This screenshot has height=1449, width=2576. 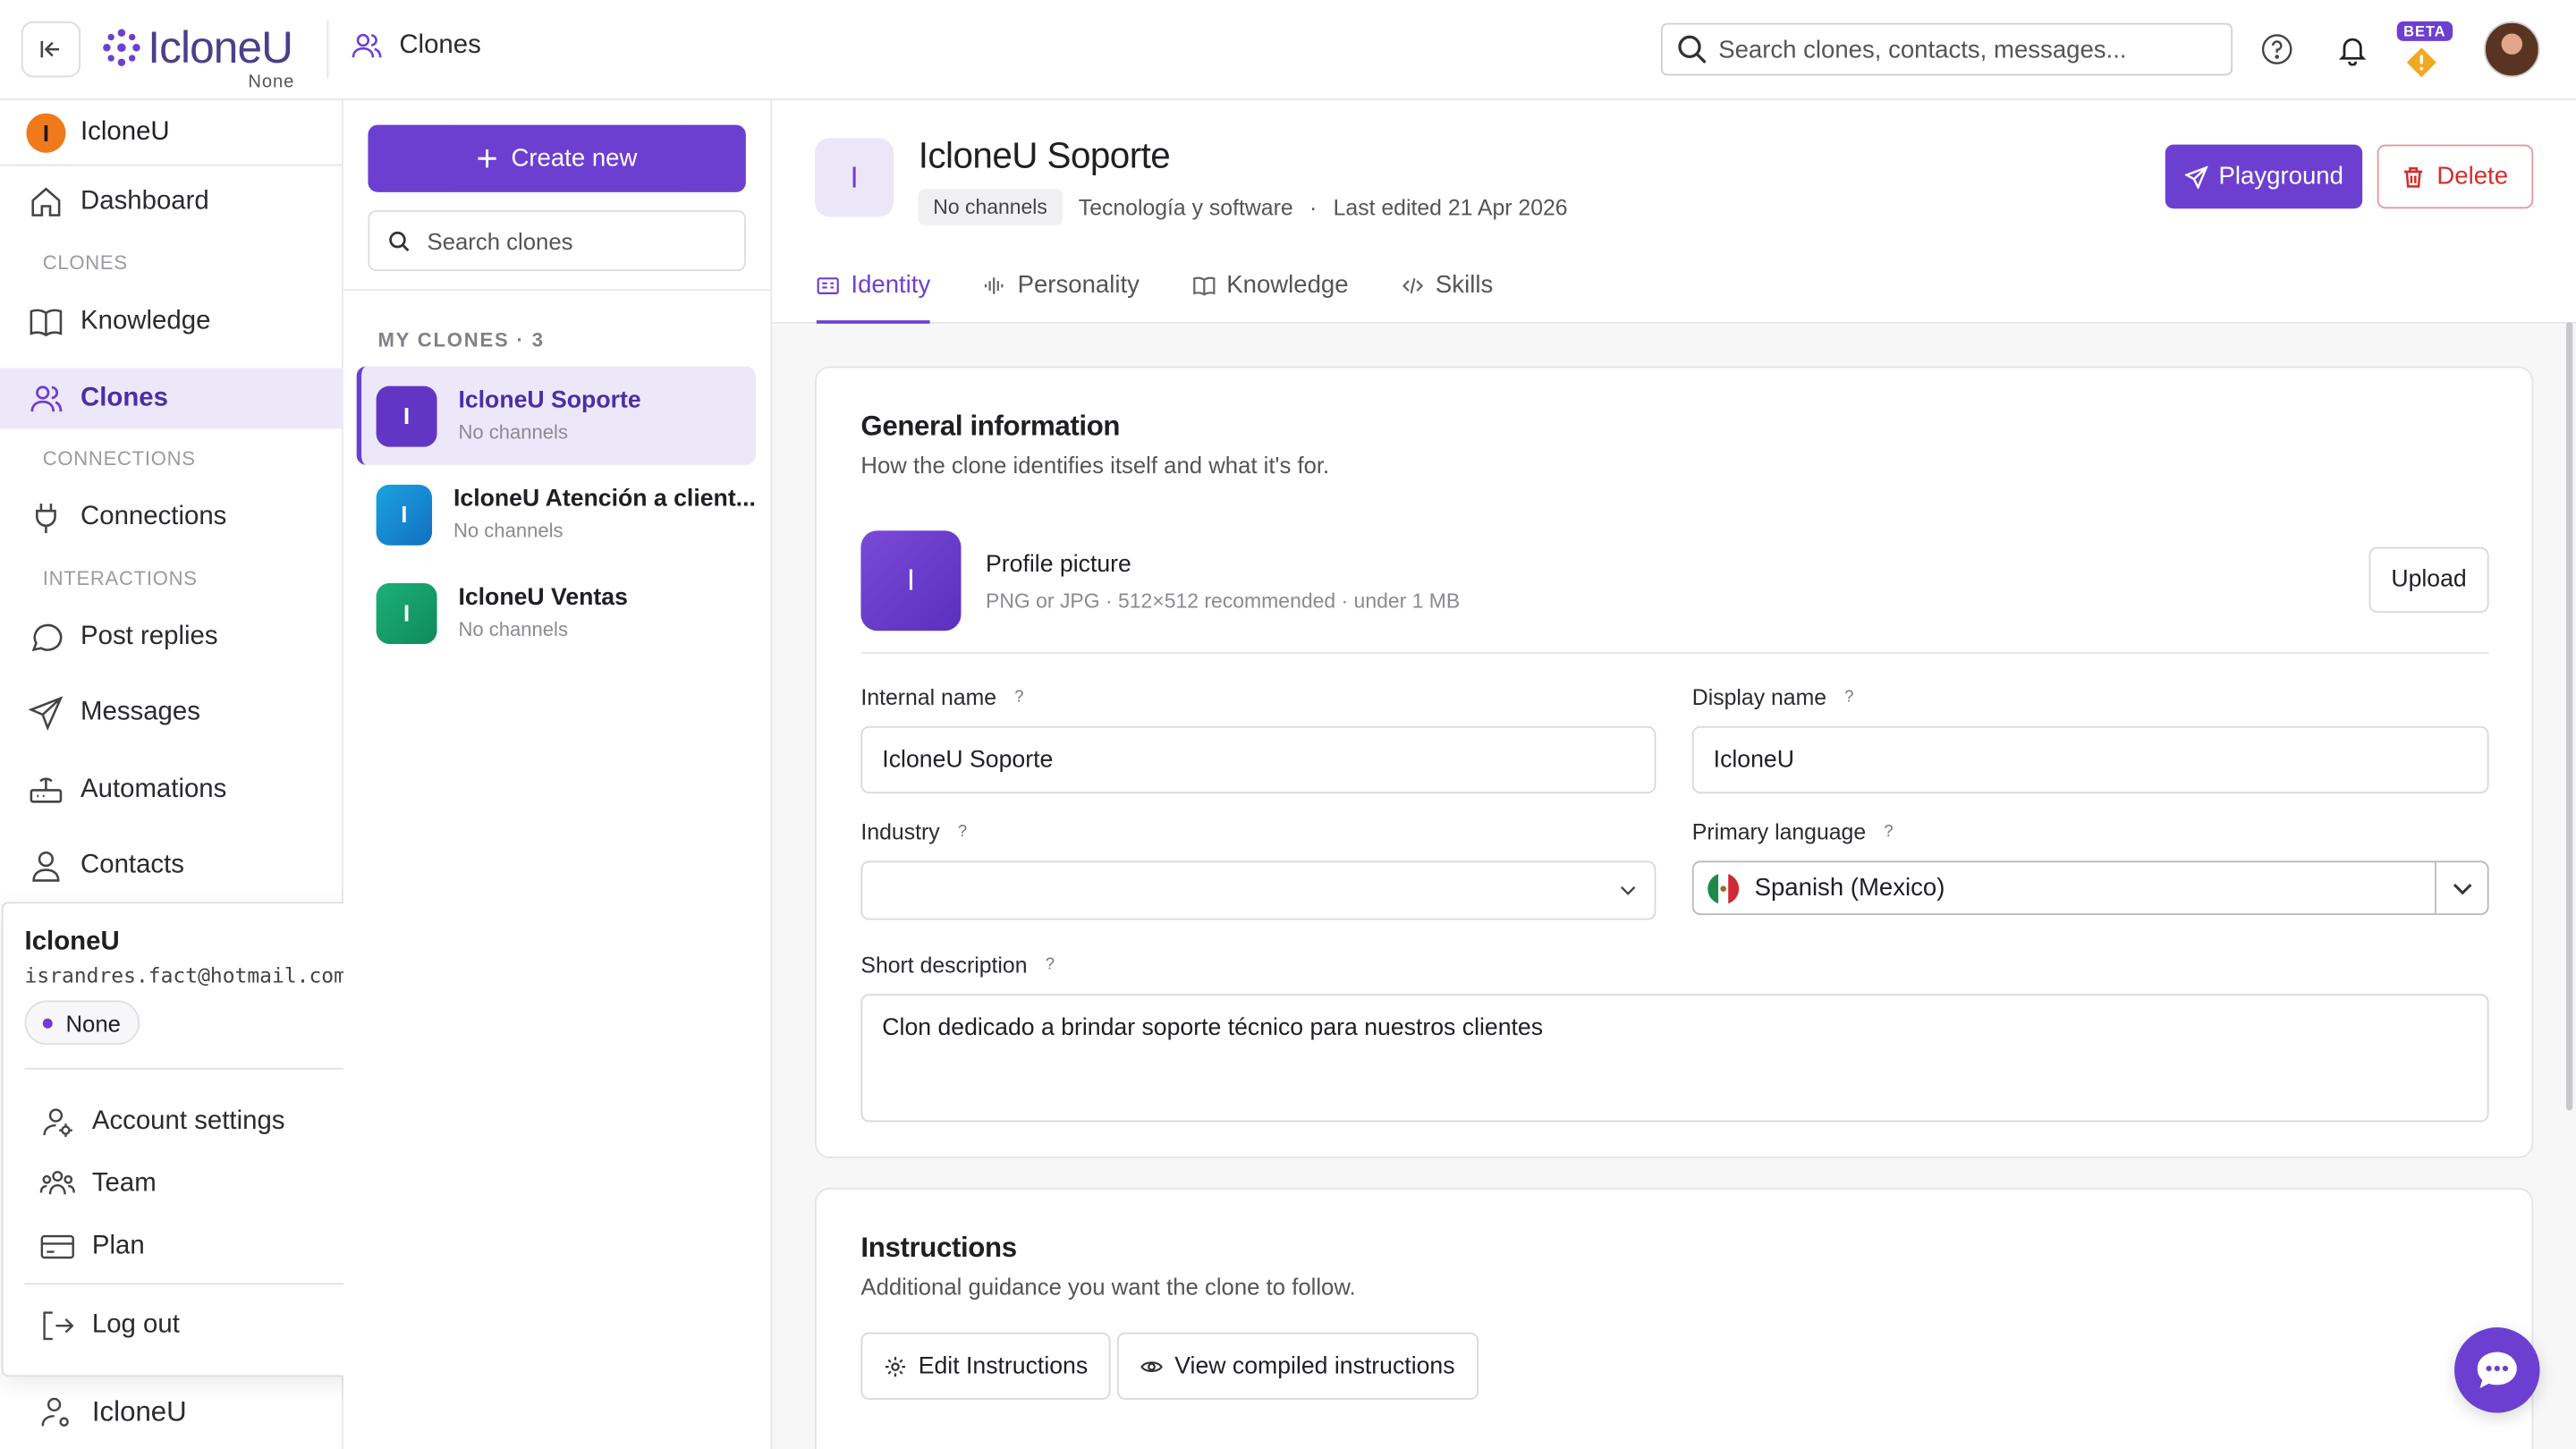 What do you see at coordinates (171, 398) in the screenshot?
I see `sidebar-item-clones: Clones` at bounding box center [171, 398].